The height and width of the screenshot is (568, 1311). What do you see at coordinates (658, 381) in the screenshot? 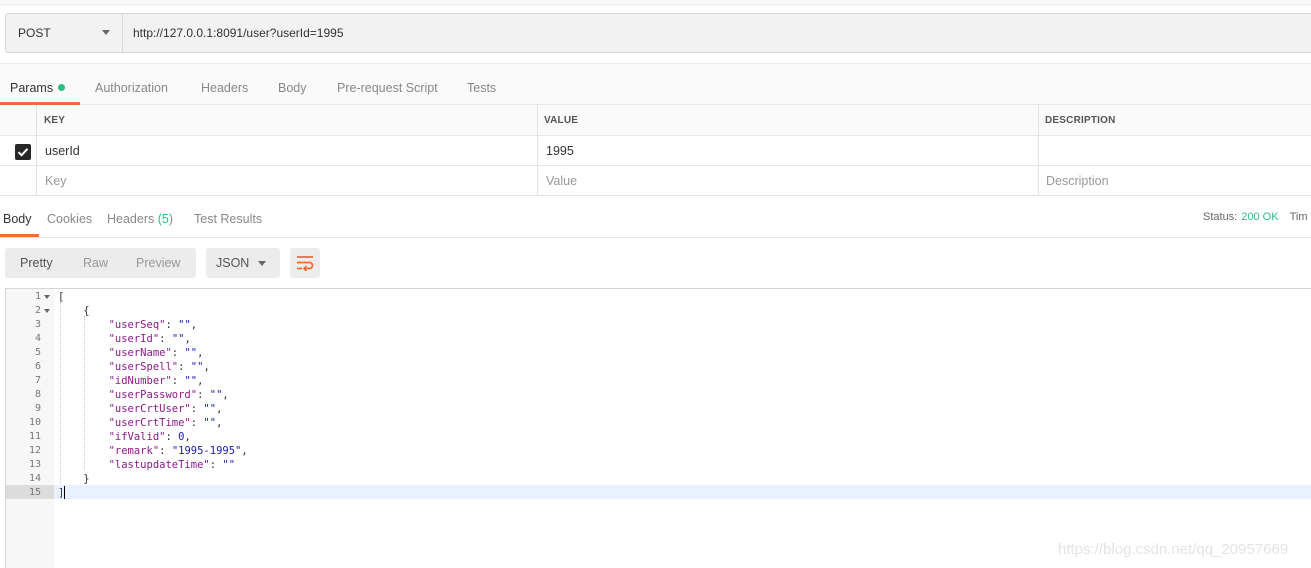
I see `code-line: 7 "idNumber": "",` at bounding box center [658, 381].